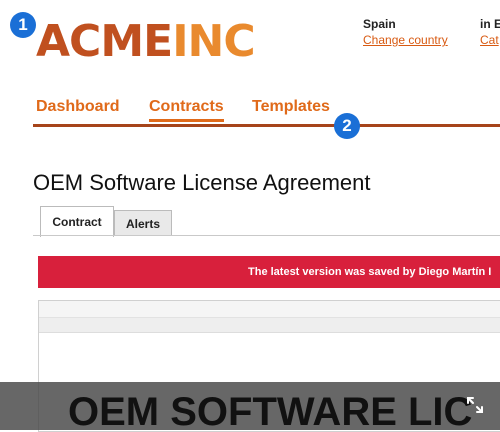  What do you see at coordinates (266, 125) in the screenshot?
I see `nav-divider` at bounding box center [266, 125].